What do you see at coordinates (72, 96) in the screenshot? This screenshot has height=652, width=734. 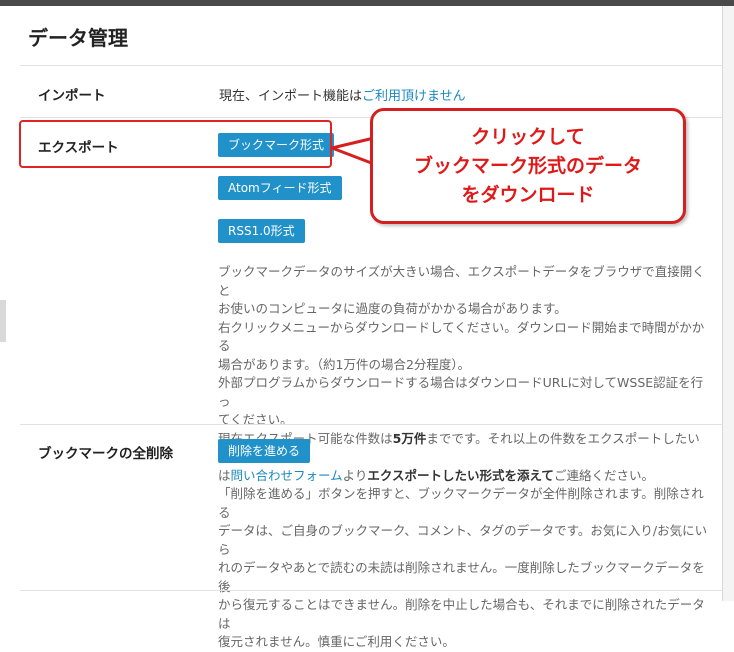 I see `import-label: インポート` at bounding box center [72, 96].